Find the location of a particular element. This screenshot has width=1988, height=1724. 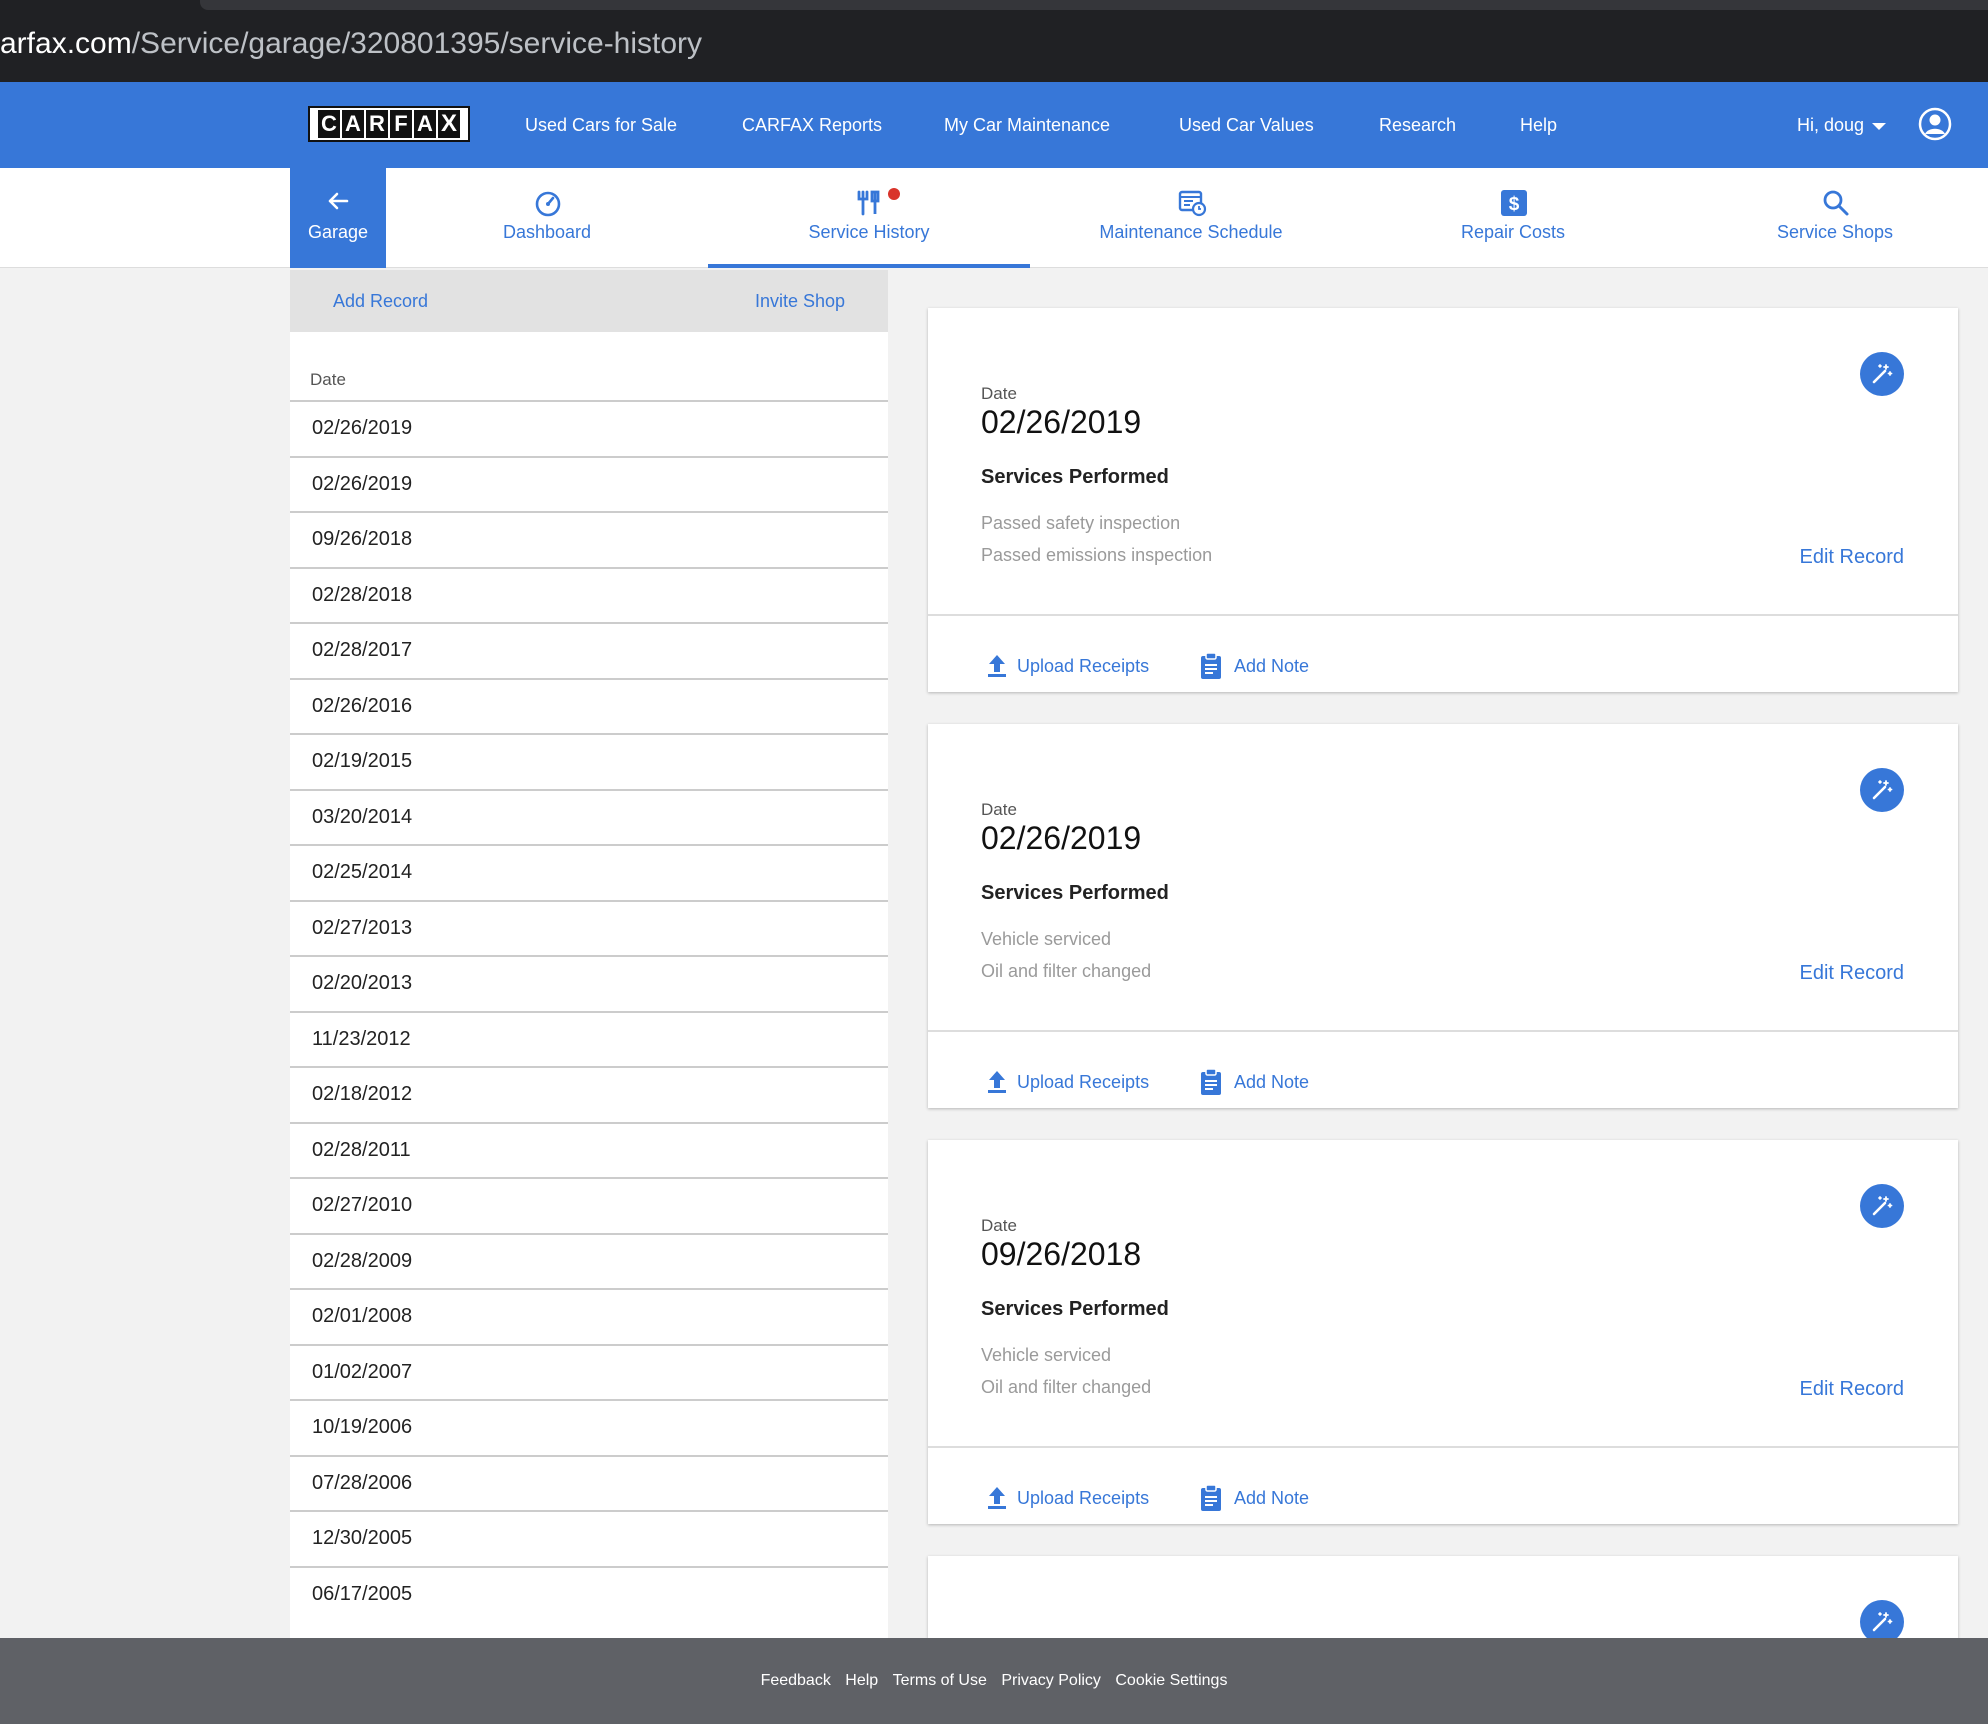

date-list-item: 02/18/2012 is located at coordinates (589, 1094).